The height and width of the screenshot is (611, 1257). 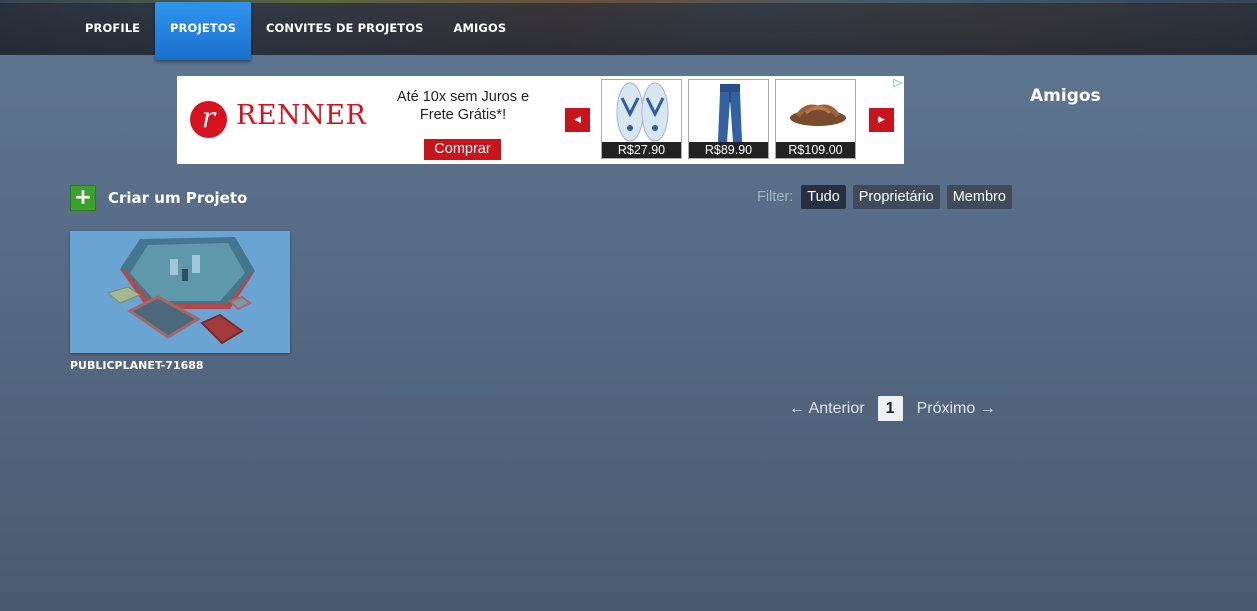 I want to click on adchoices-icon: ▷, so click(x=898, y=82).